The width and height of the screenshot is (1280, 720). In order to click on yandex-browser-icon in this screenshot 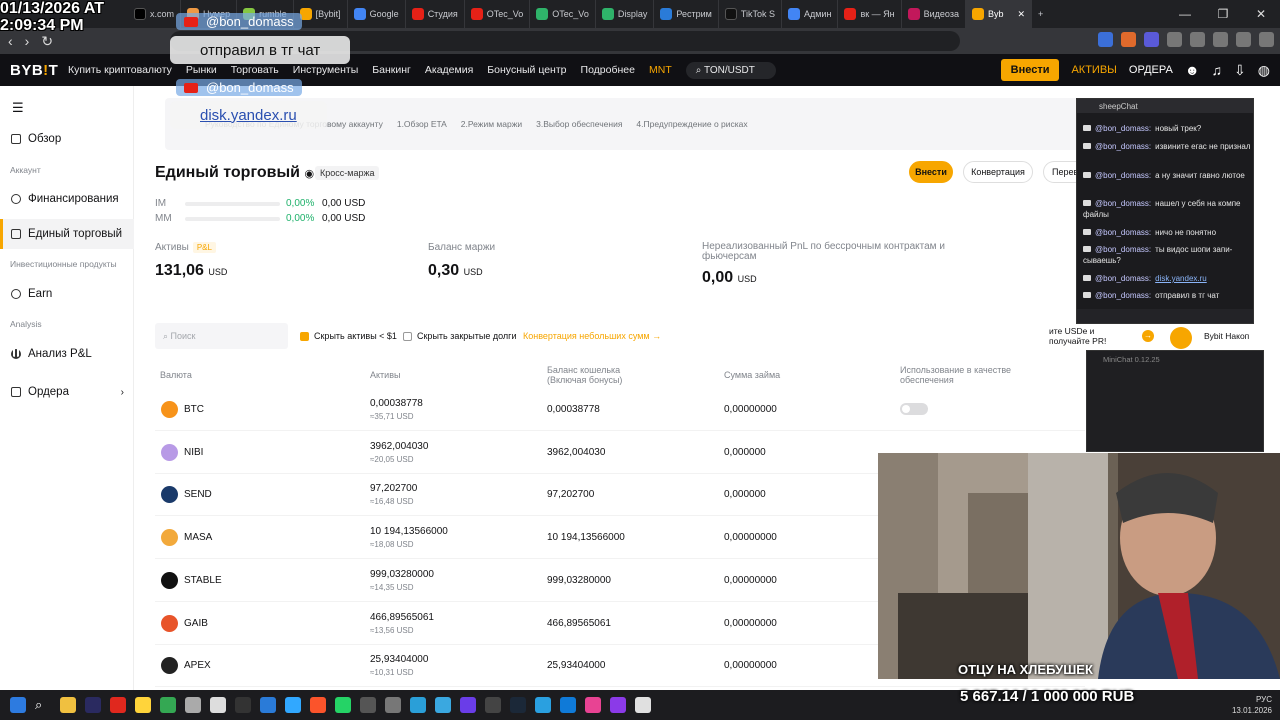, I will do `click(143, 705)`.